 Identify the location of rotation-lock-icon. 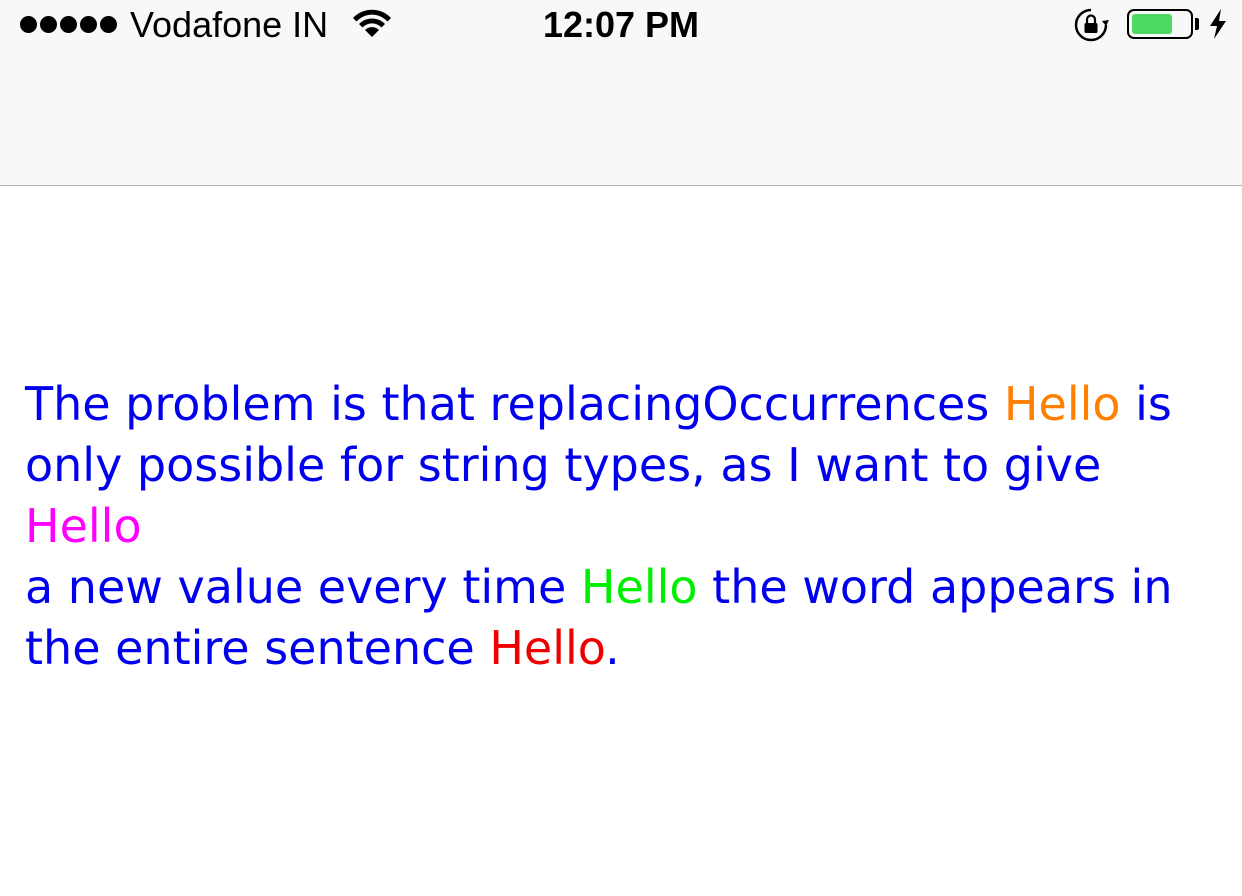
(1091, 25).